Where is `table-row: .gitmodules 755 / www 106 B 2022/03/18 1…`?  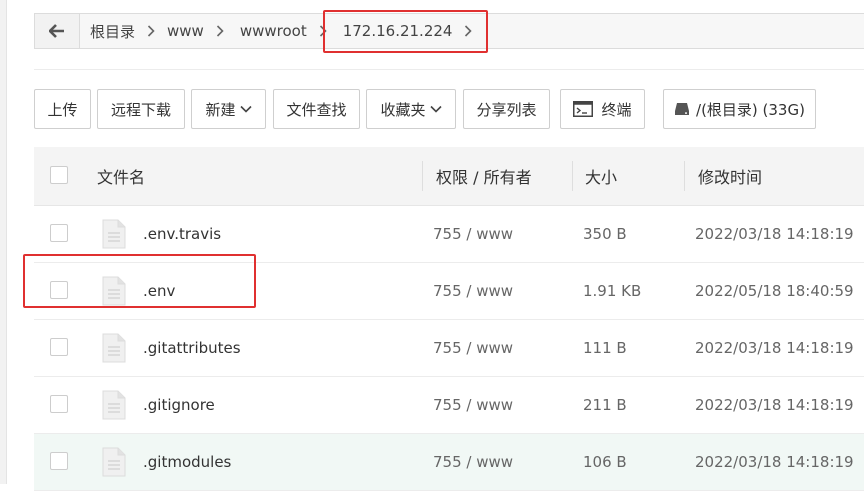 table-row: .gitmodules 755 / www 106 B 2022/03/18 1… is located at coordinates (449, 462).